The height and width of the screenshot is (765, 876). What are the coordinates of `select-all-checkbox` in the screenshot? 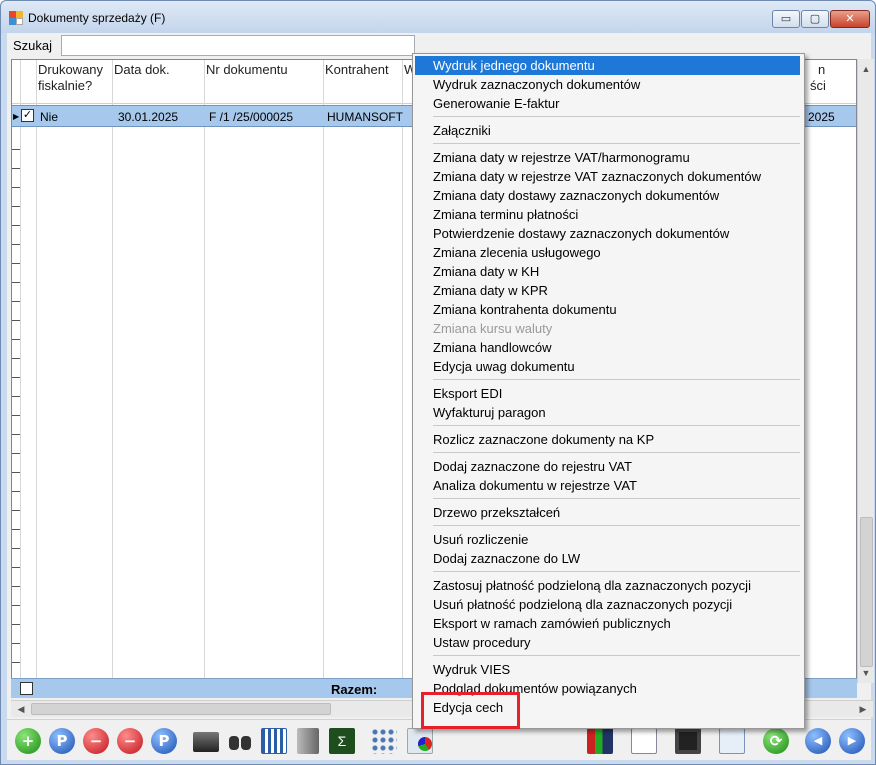 It's located at (26, 688).